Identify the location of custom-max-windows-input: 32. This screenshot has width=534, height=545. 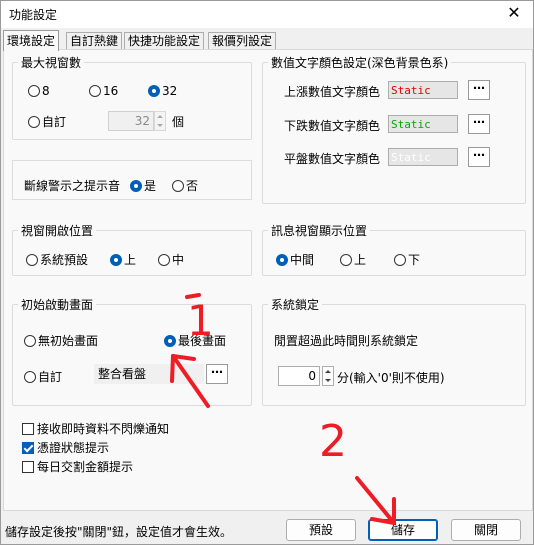
(131, 121).